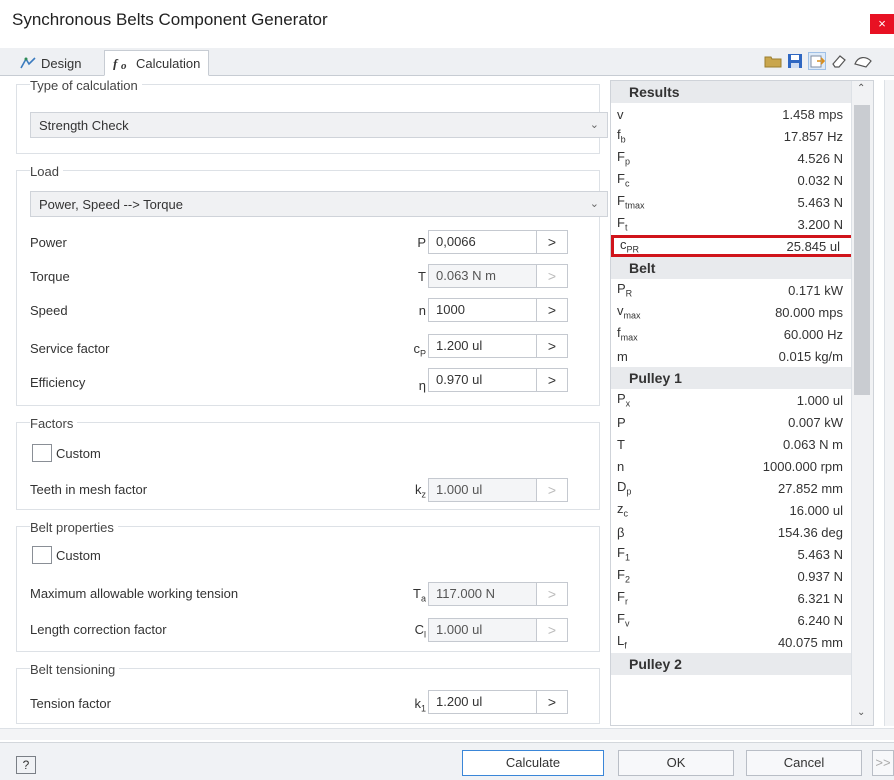 The height and width of the screenshot is (780, 894). I want to click on tab-design: Design, so click(50, 63).